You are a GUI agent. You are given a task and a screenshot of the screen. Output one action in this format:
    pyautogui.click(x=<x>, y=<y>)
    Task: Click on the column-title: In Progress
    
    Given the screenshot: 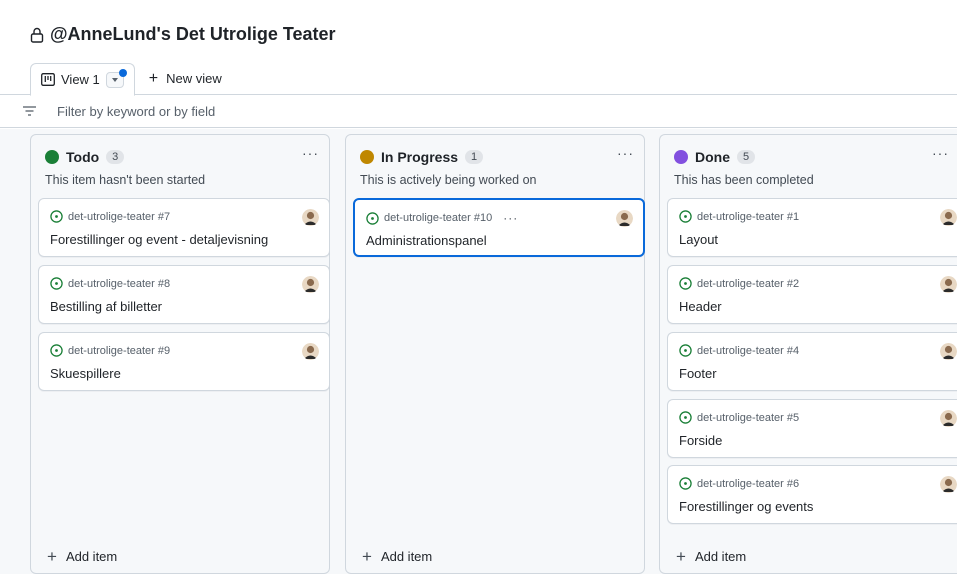 What is the action you would take?
    pyautogui.click(x=420, y=157)
    